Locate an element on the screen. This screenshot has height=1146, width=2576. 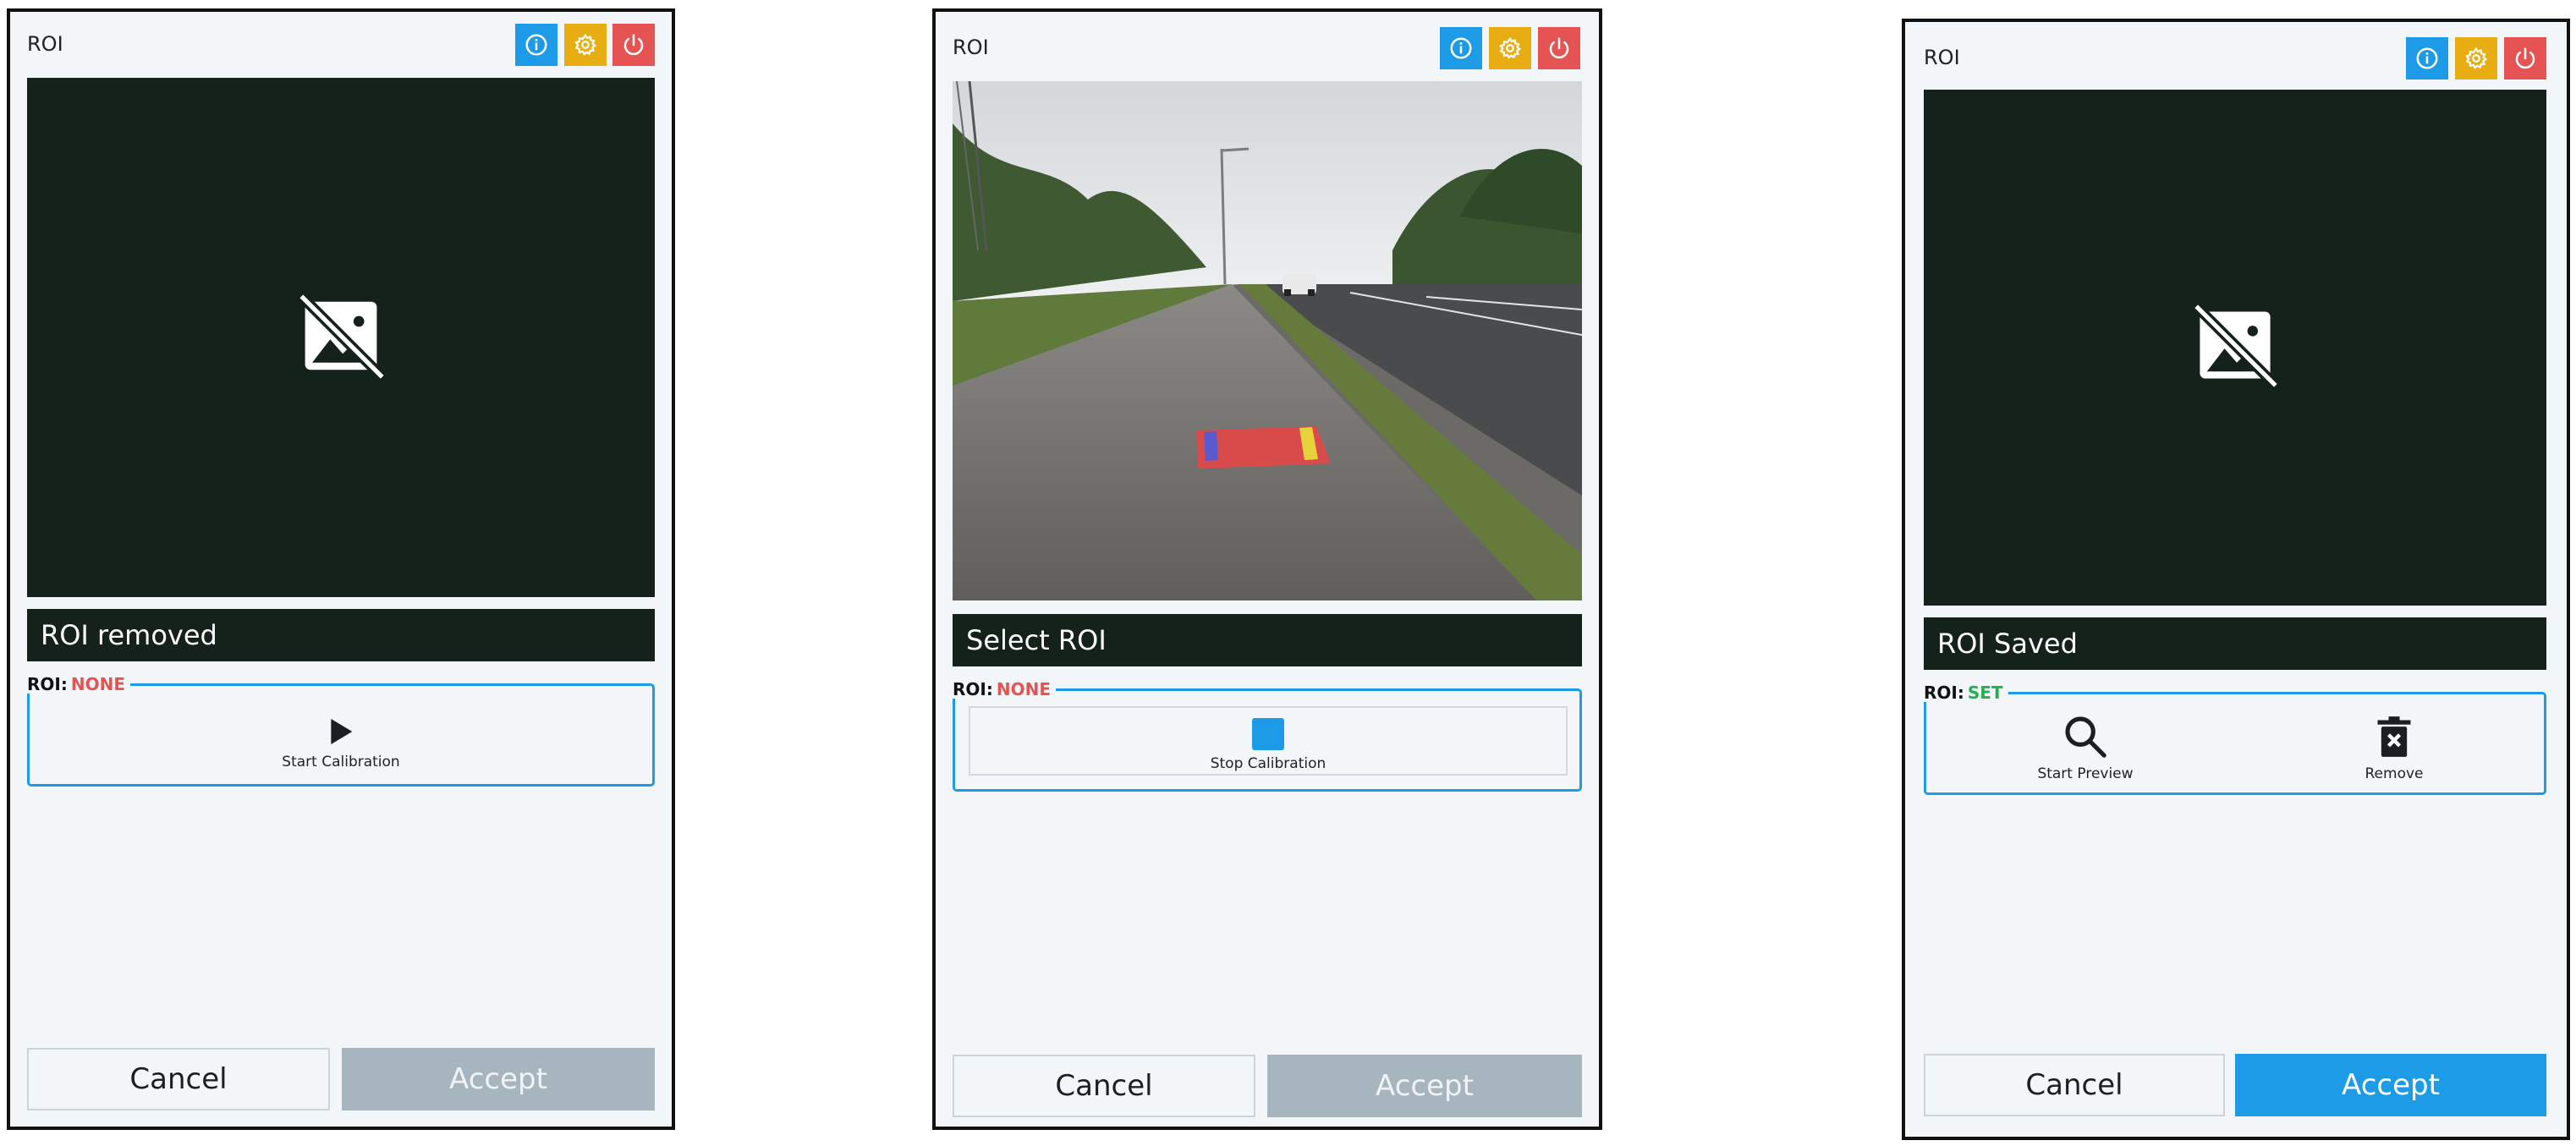
roi-fieldset: ROI: NONE Start Calibration is located at coordinates (341, 731).